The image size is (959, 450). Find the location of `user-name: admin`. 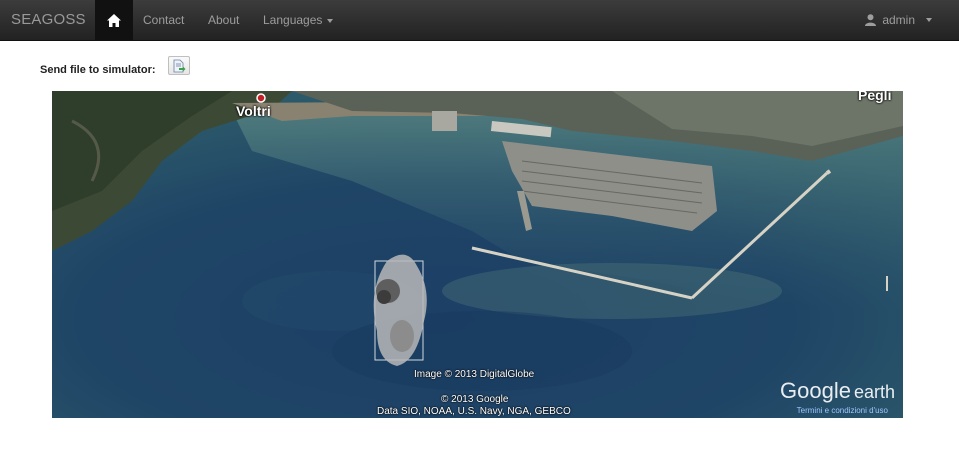

user-name: admin is located at coordinates (898, 20).